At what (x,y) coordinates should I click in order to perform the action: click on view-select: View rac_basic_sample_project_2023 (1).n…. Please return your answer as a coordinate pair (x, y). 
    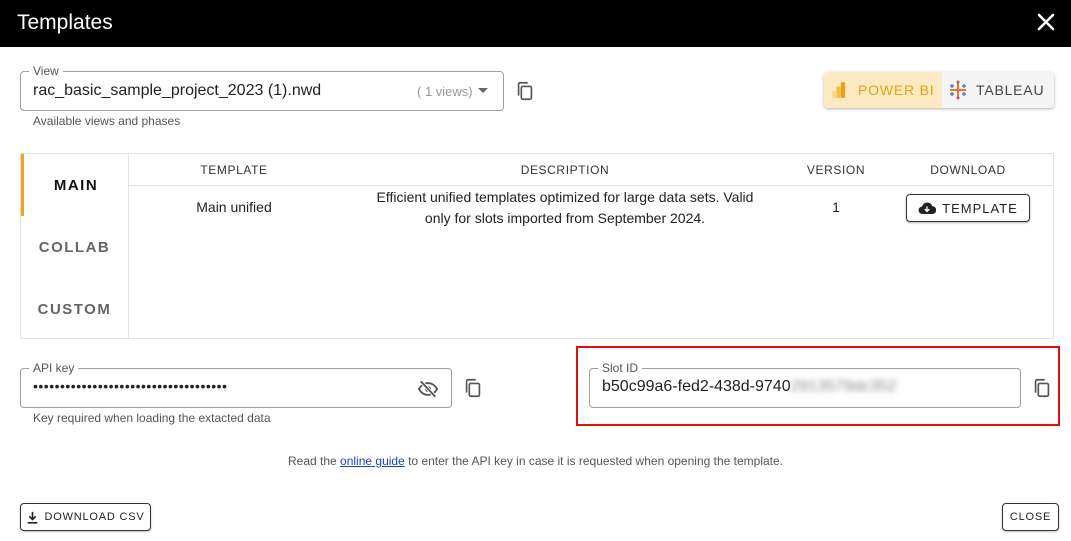
    Looking at the image, I should click on (262, 87).